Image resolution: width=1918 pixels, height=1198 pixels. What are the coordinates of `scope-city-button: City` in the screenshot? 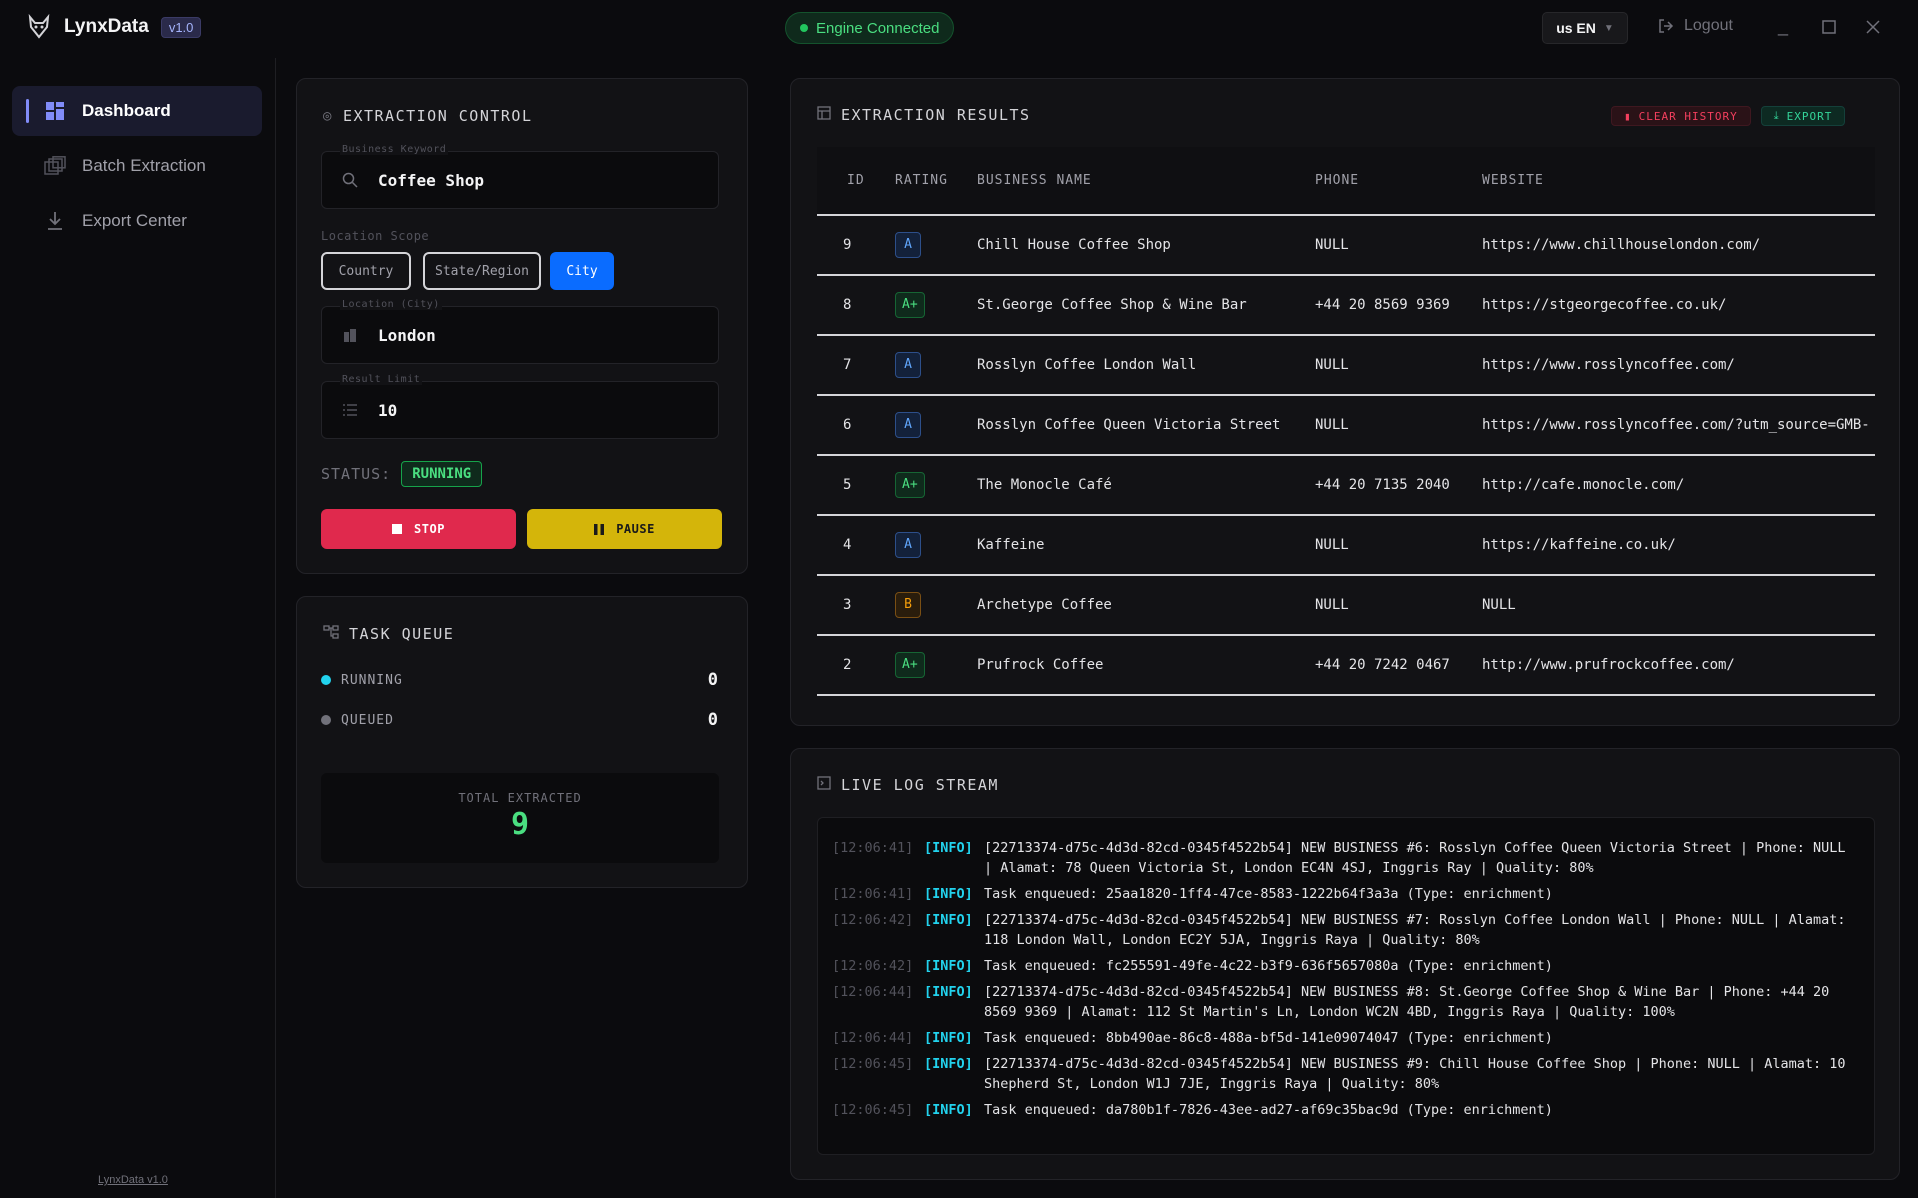 It's located at (582, 271).